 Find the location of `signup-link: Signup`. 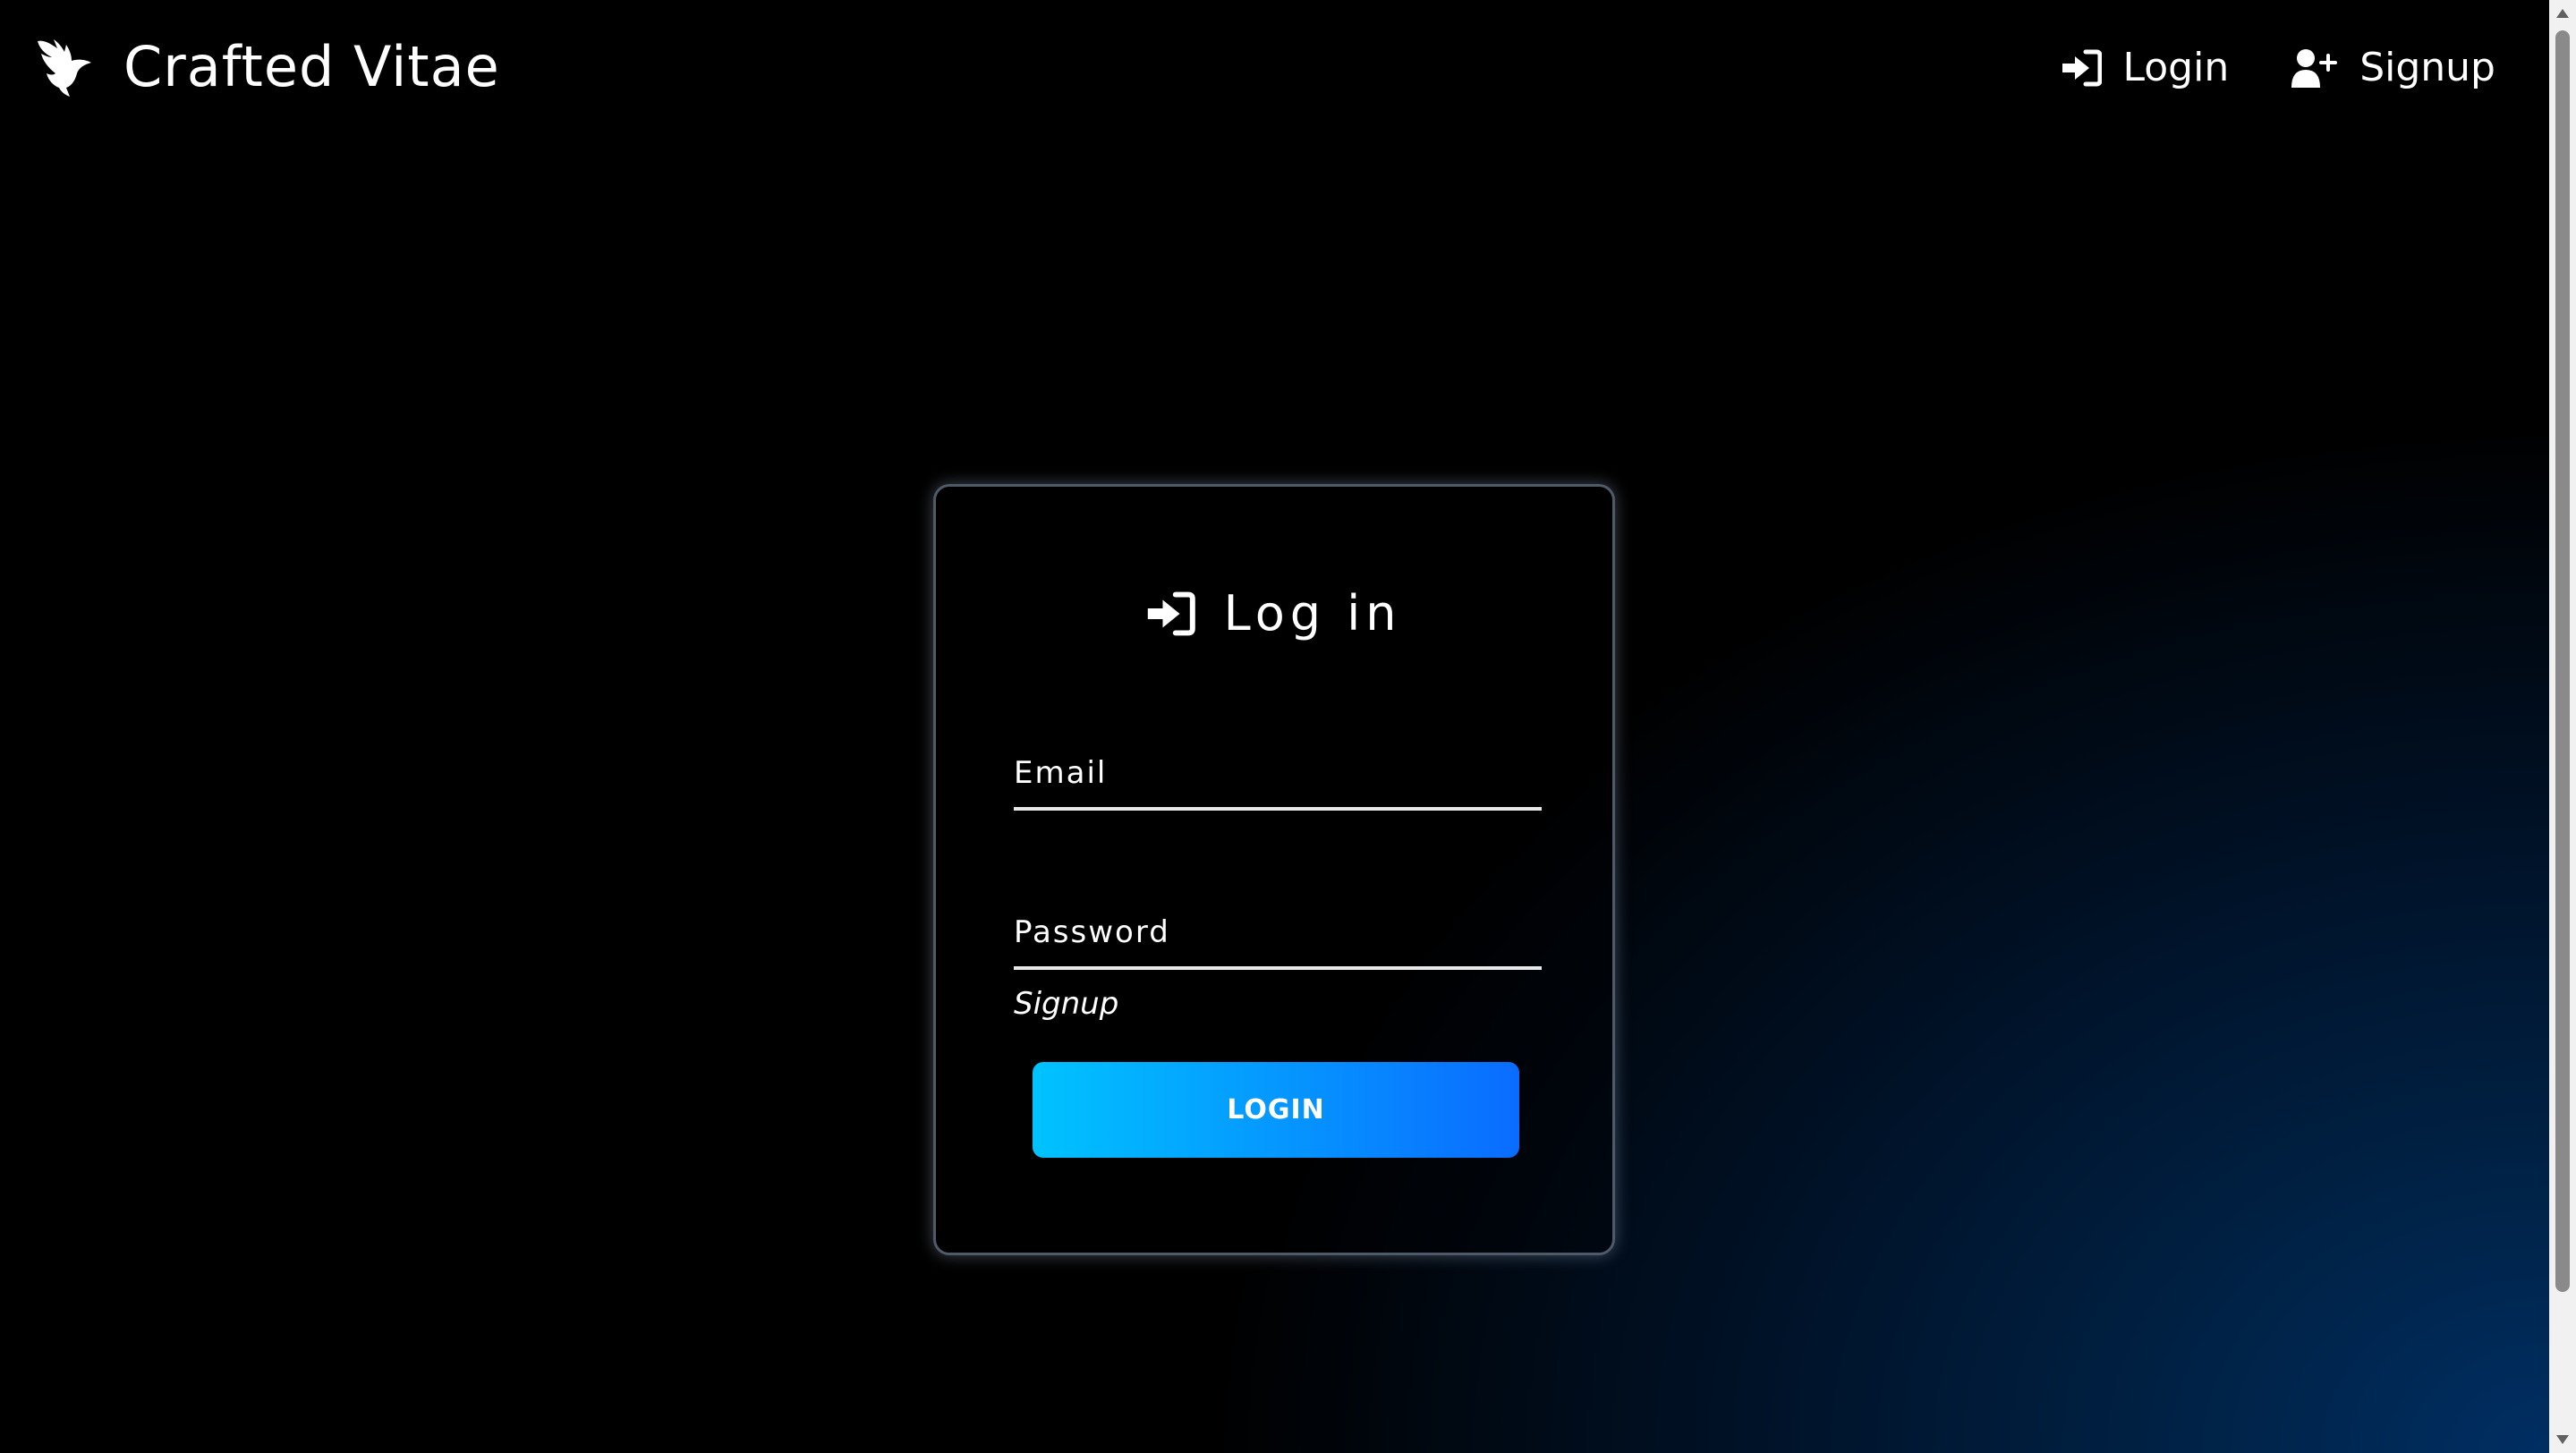

signup-link: Signup is located at coordinates (1066, 1004).